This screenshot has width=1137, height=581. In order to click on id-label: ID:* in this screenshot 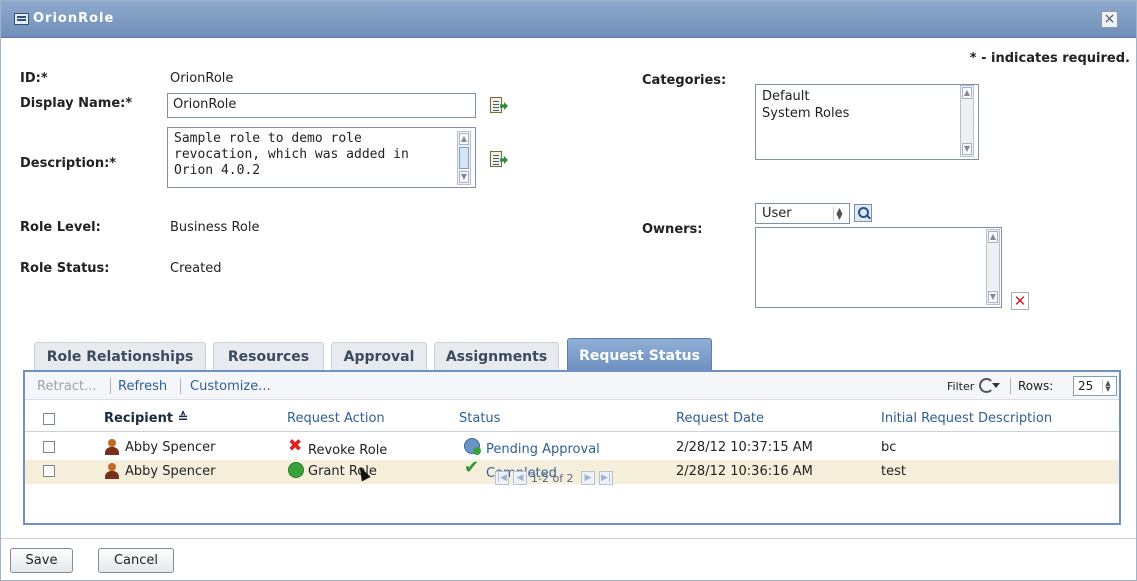, I will do `click(34, 78)`.